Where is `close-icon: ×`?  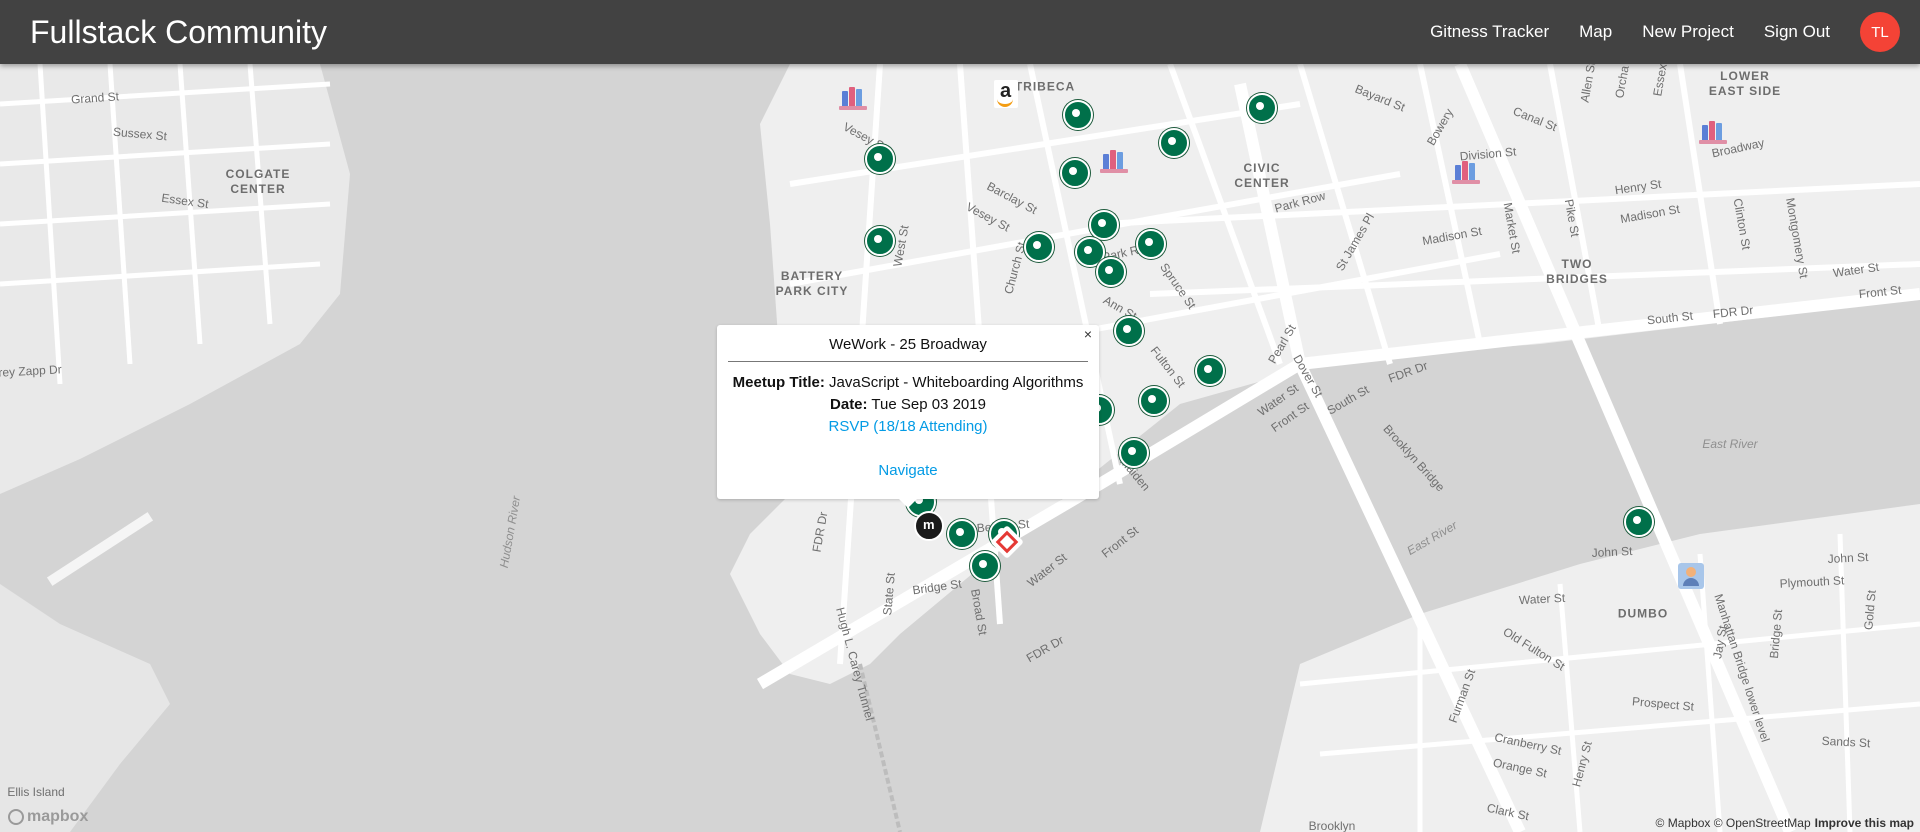
close-icon: × is located at coordinates (1088, 334).